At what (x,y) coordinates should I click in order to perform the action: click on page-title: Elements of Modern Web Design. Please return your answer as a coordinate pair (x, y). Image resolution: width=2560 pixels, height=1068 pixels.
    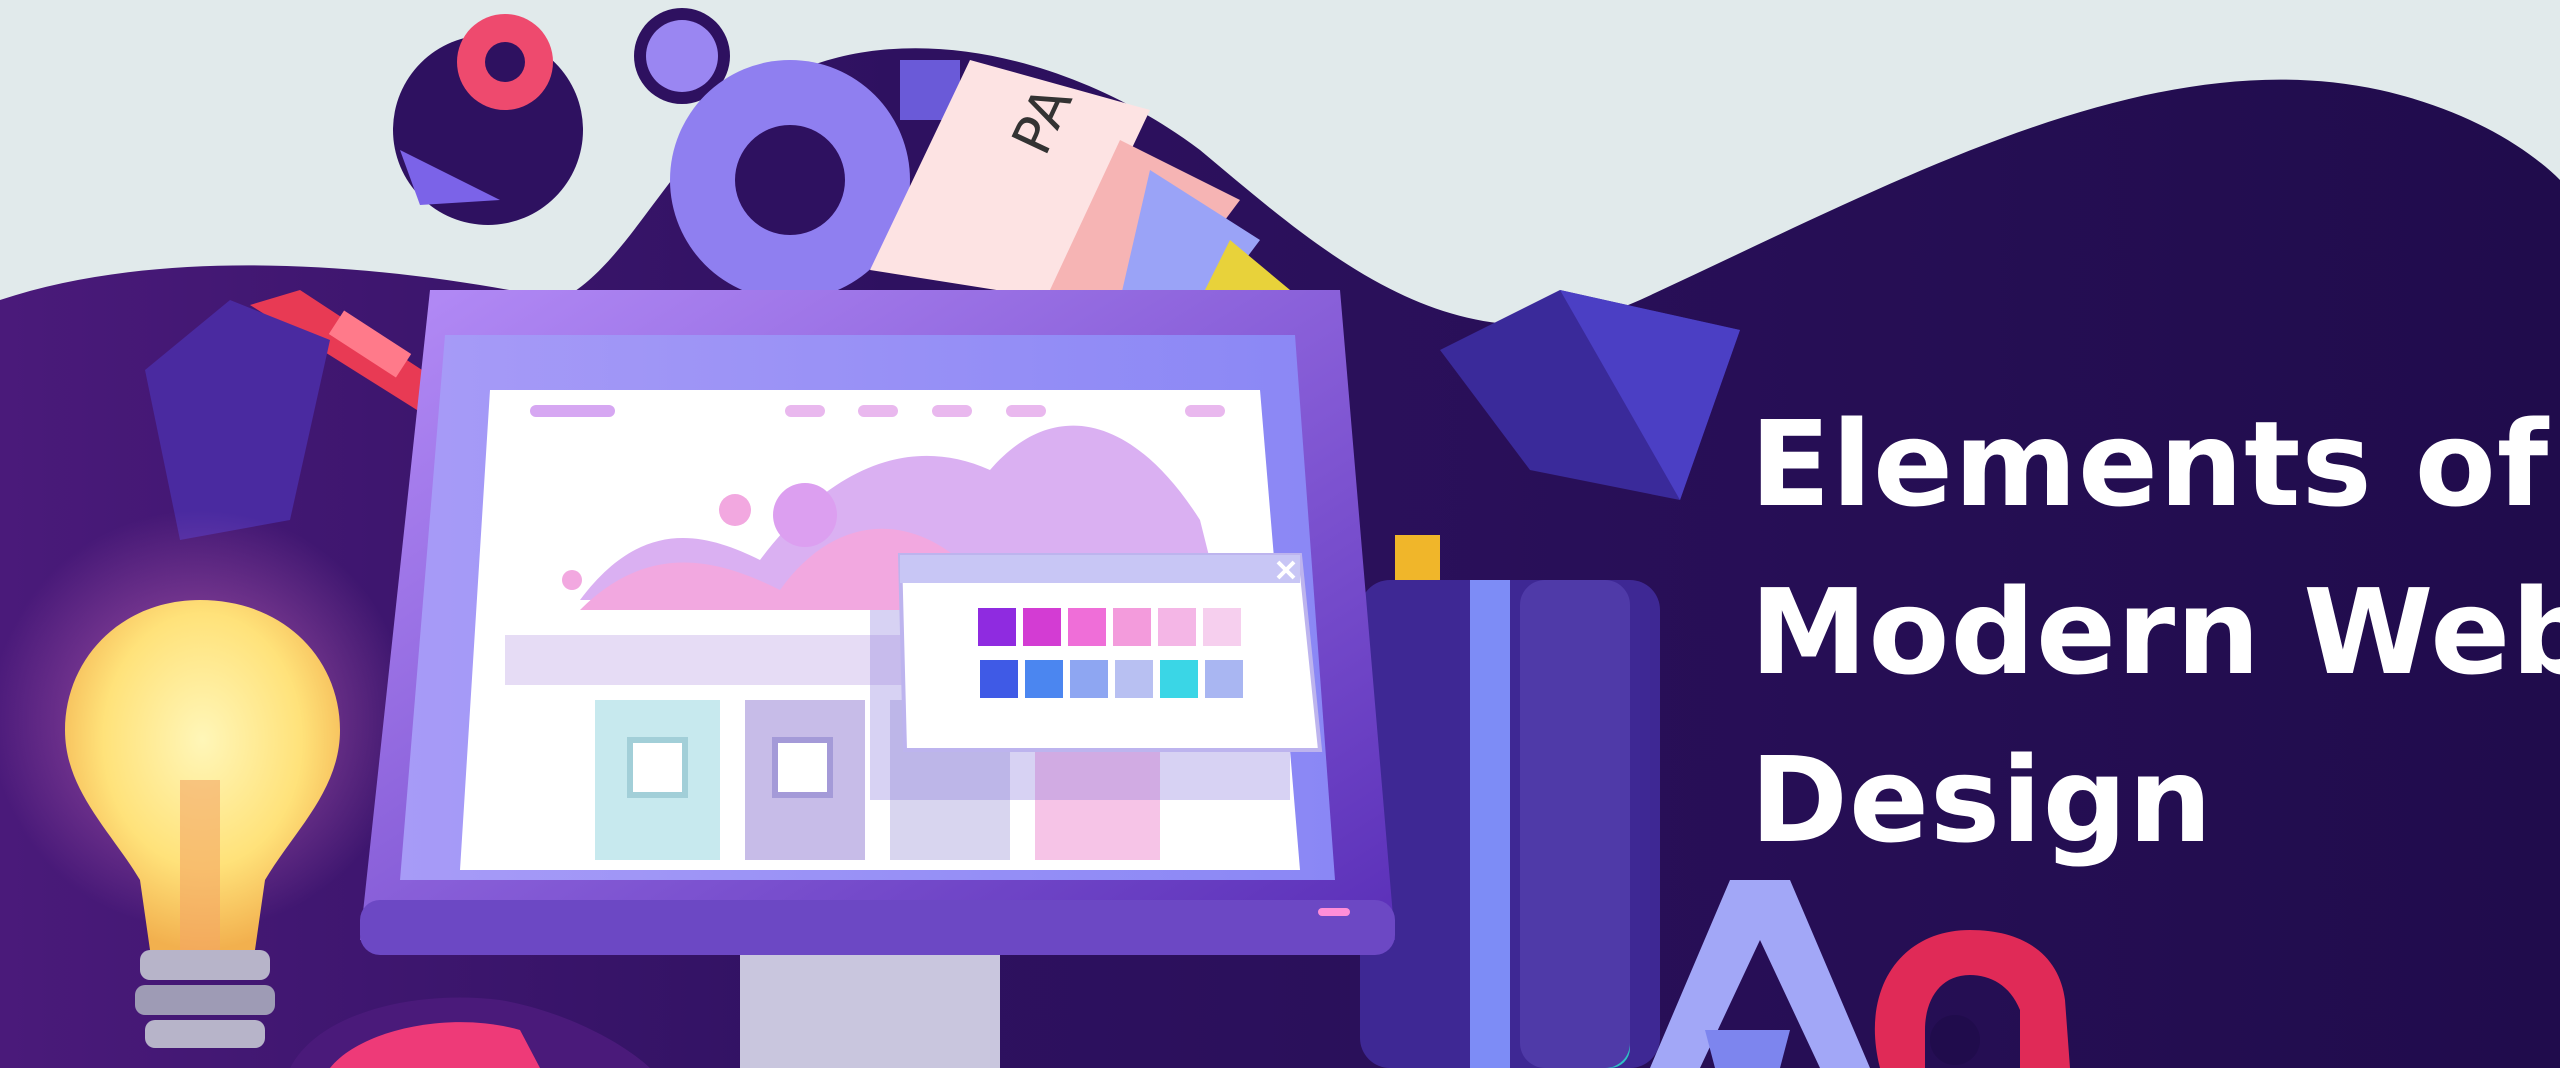
    Looking at the image, I should click on (2155, 632).